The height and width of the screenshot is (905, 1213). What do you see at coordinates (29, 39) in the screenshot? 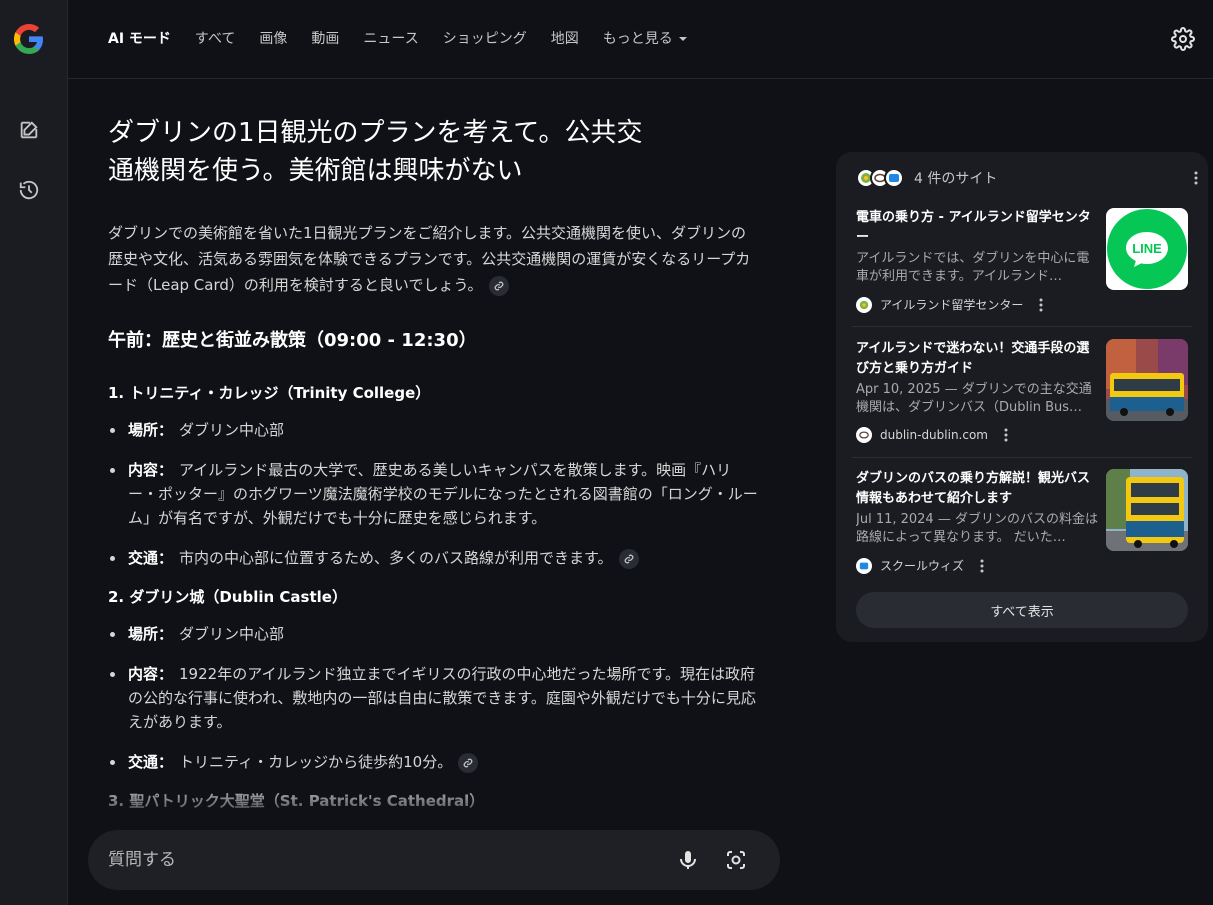
I see `google-logo-icon` at bounding box center [29, 39].